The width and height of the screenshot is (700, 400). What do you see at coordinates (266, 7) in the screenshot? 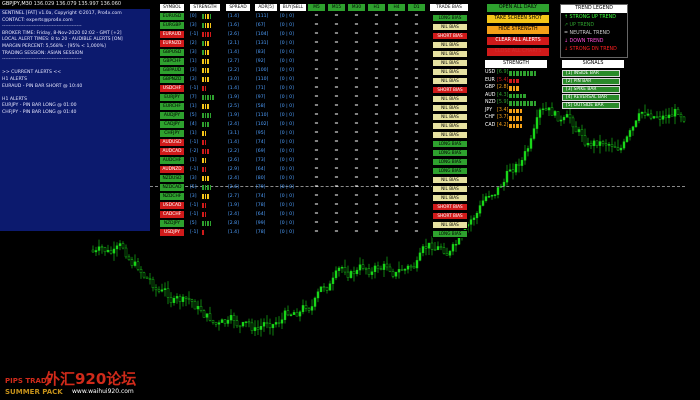
I see `column-header: ADR[5]` at bounding box center [266, 7].